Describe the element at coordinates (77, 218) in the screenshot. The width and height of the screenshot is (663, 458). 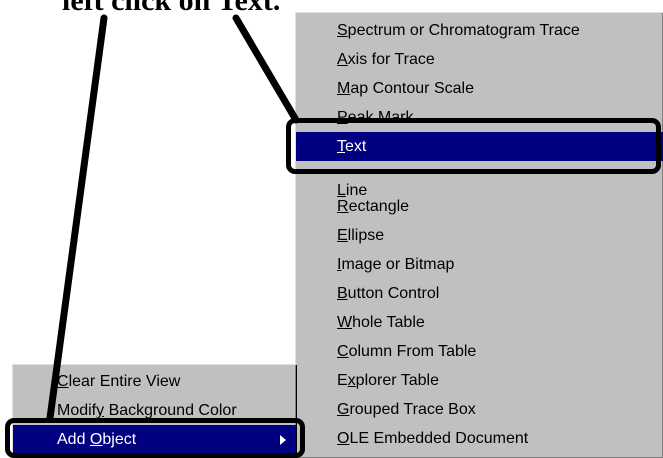
I see `callout-line-add-object` at that location.